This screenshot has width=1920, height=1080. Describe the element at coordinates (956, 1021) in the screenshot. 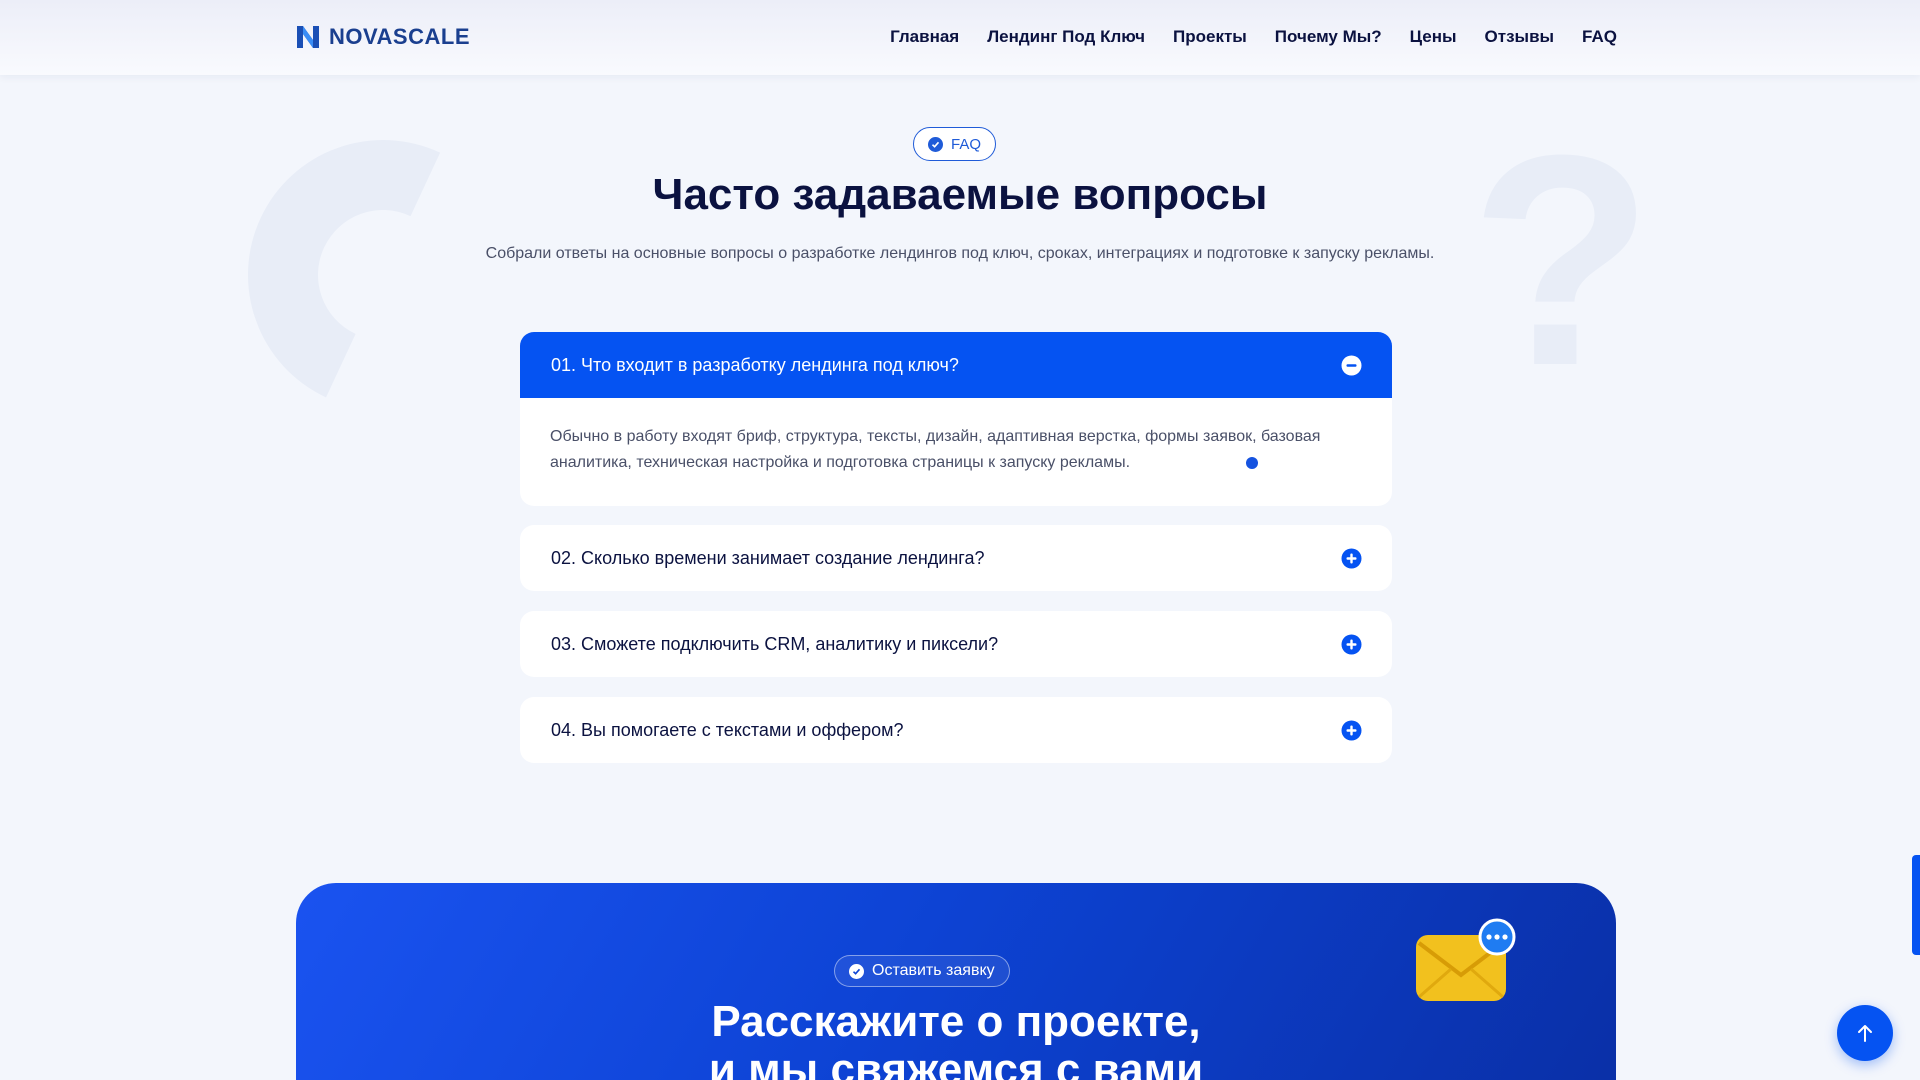

I see `cta-title-line-1: Расскажите о проекте,` at that location.